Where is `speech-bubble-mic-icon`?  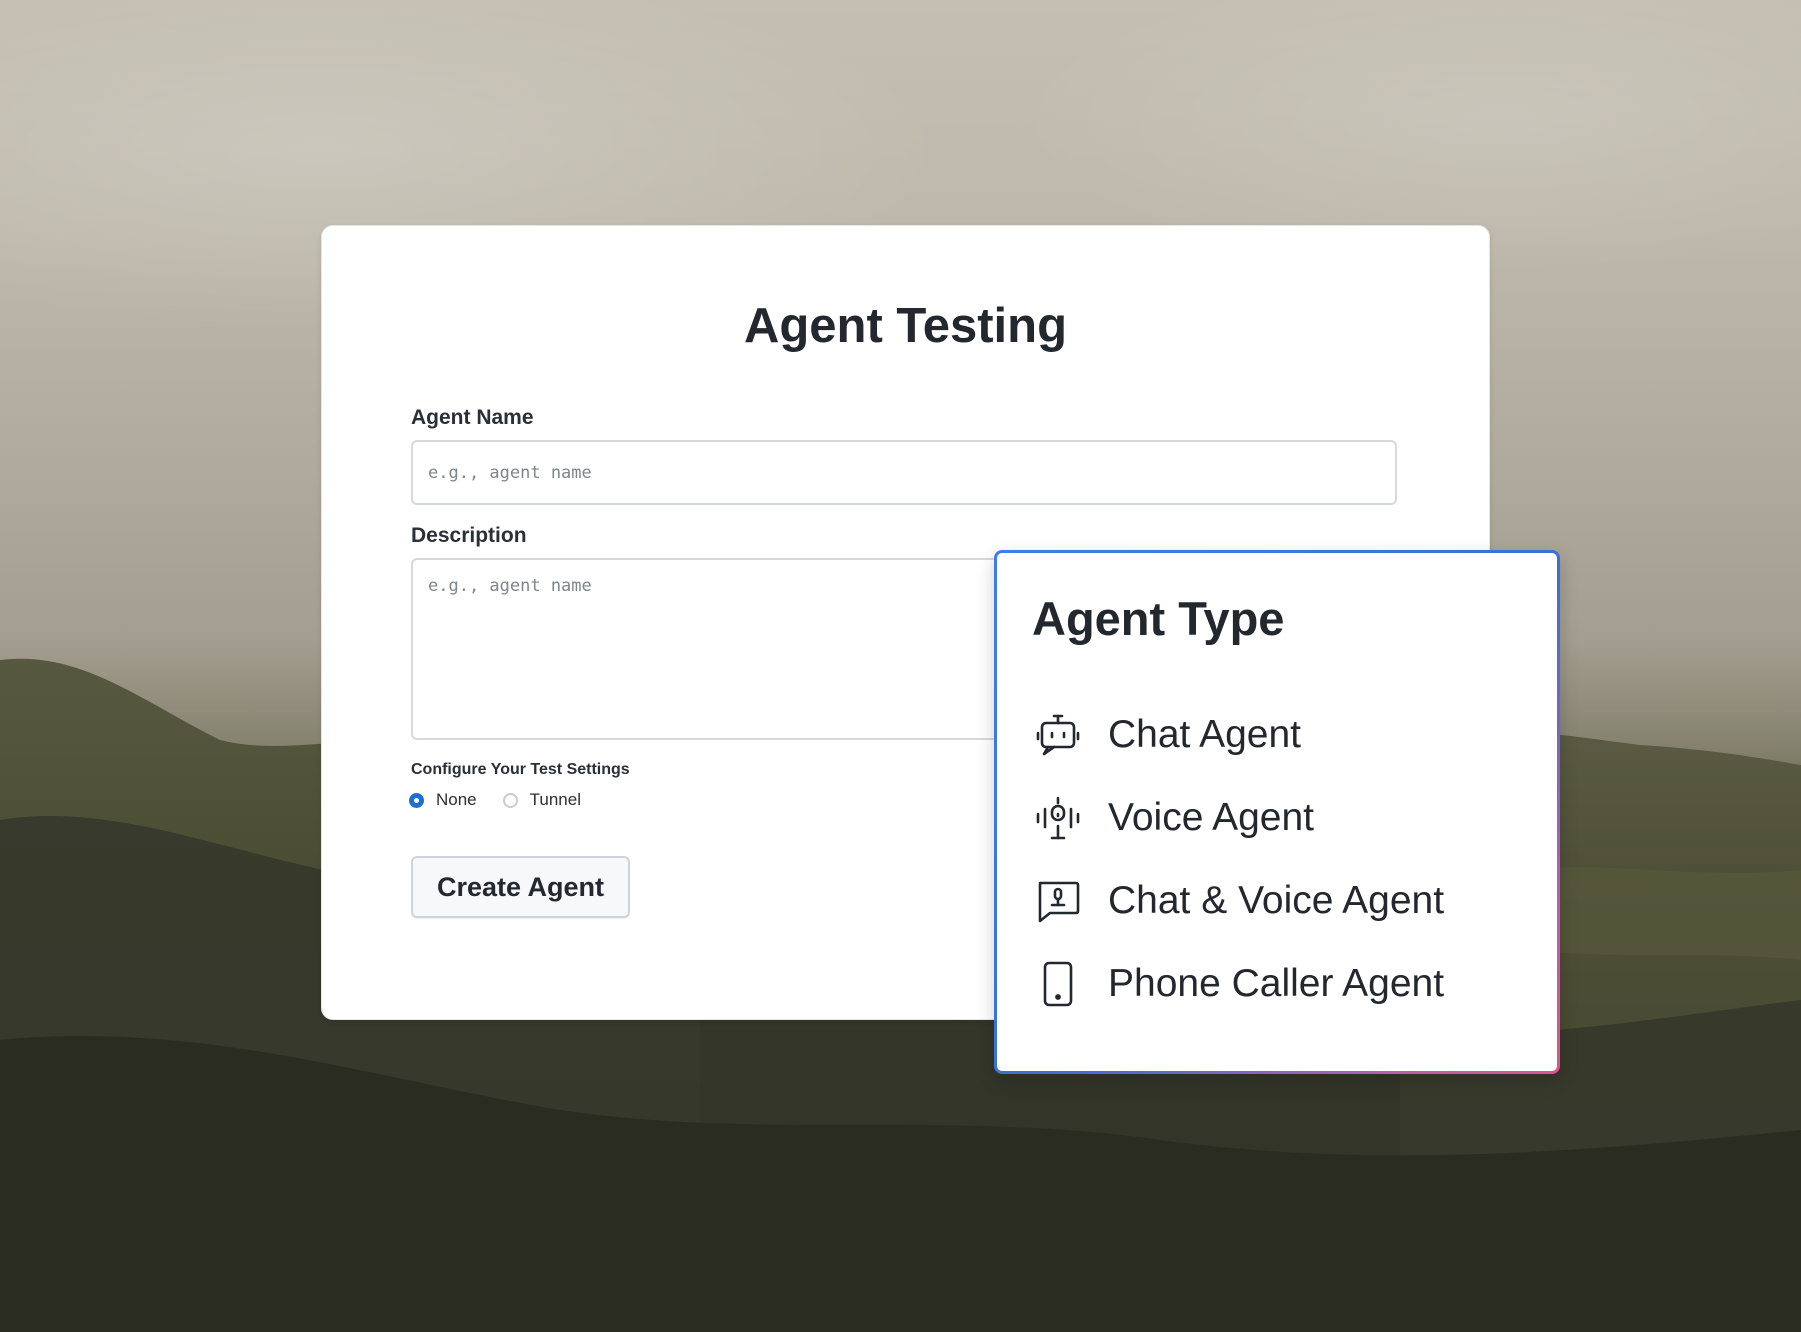 speech-bubble-mic-icon is located at coordinates (1058, 901).